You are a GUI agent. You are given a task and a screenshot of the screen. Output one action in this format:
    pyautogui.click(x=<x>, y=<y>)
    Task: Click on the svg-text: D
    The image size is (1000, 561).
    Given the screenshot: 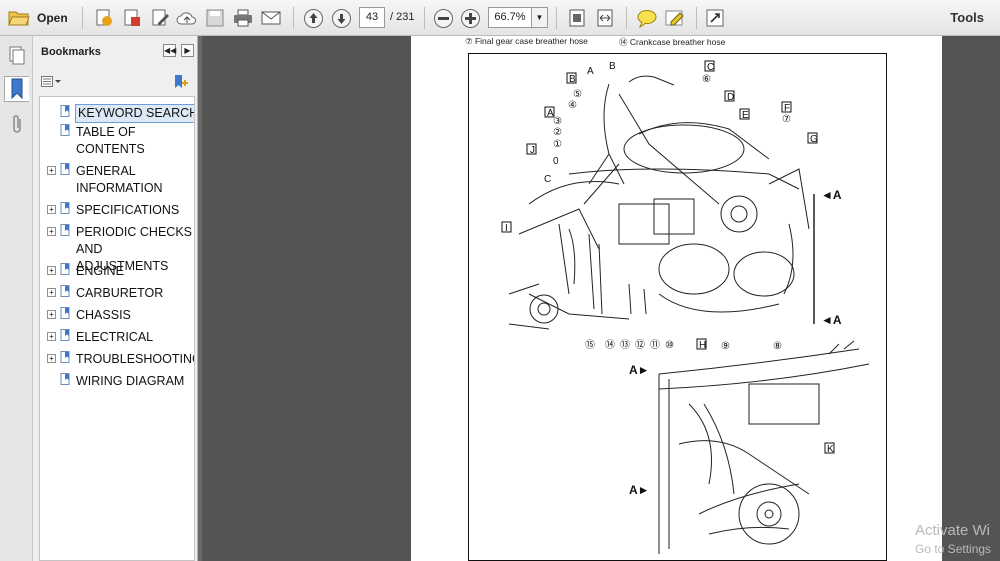 What is the action you would take?
    pyautogui.click(x=730, y=97)
    